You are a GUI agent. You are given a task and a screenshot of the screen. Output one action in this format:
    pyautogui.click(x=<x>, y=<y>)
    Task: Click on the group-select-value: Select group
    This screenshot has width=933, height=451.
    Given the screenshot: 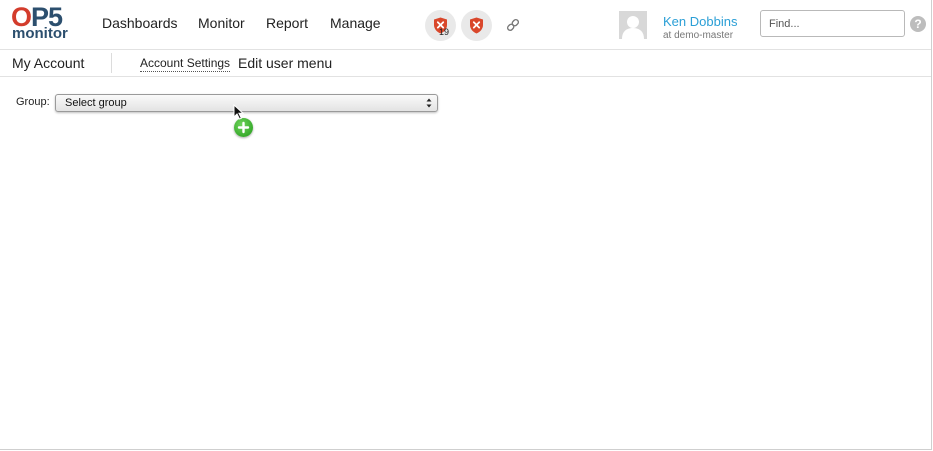 What is the action you would take?
    pyautogui.click(x=96, y=103)
    